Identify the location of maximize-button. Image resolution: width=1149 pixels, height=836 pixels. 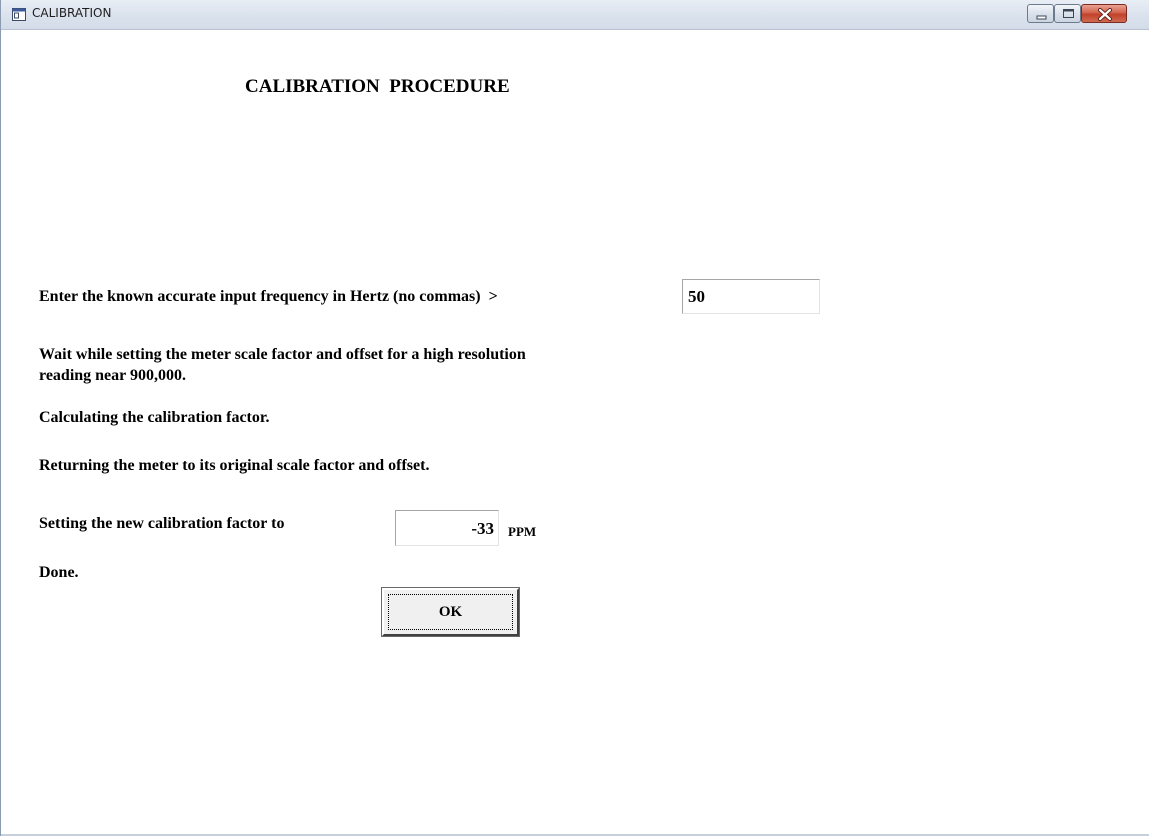
(1067, 13).